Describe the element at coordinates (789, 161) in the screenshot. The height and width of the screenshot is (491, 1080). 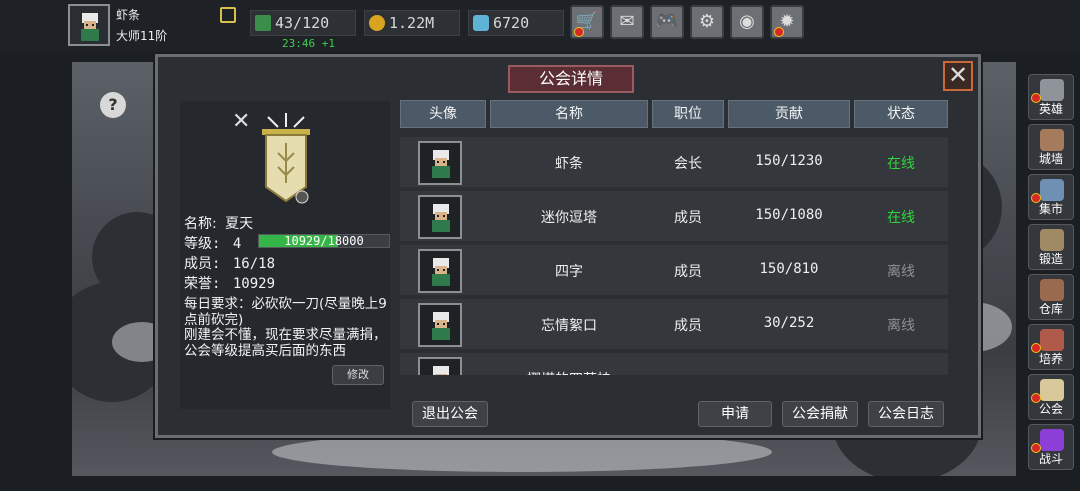
I see `member-contribution: 150/1230` at that location.